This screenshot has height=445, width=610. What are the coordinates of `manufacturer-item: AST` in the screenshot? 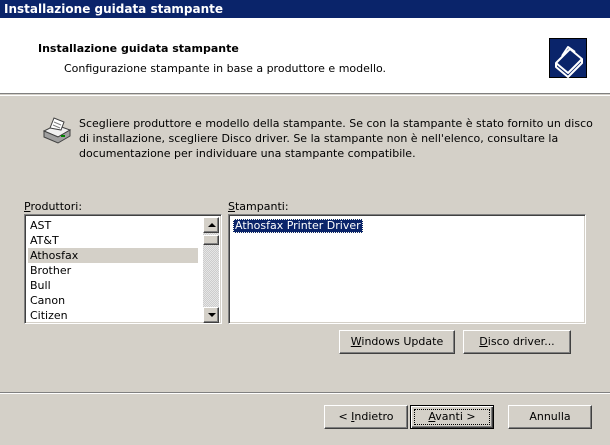 It's located at (113, 225).